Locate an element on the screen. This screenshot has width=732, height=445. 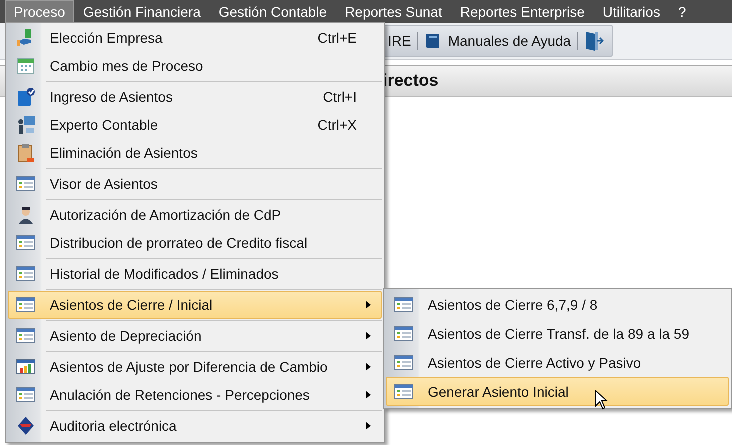
menu-item: Visor de Asientos is located at coordinates (195, 184).